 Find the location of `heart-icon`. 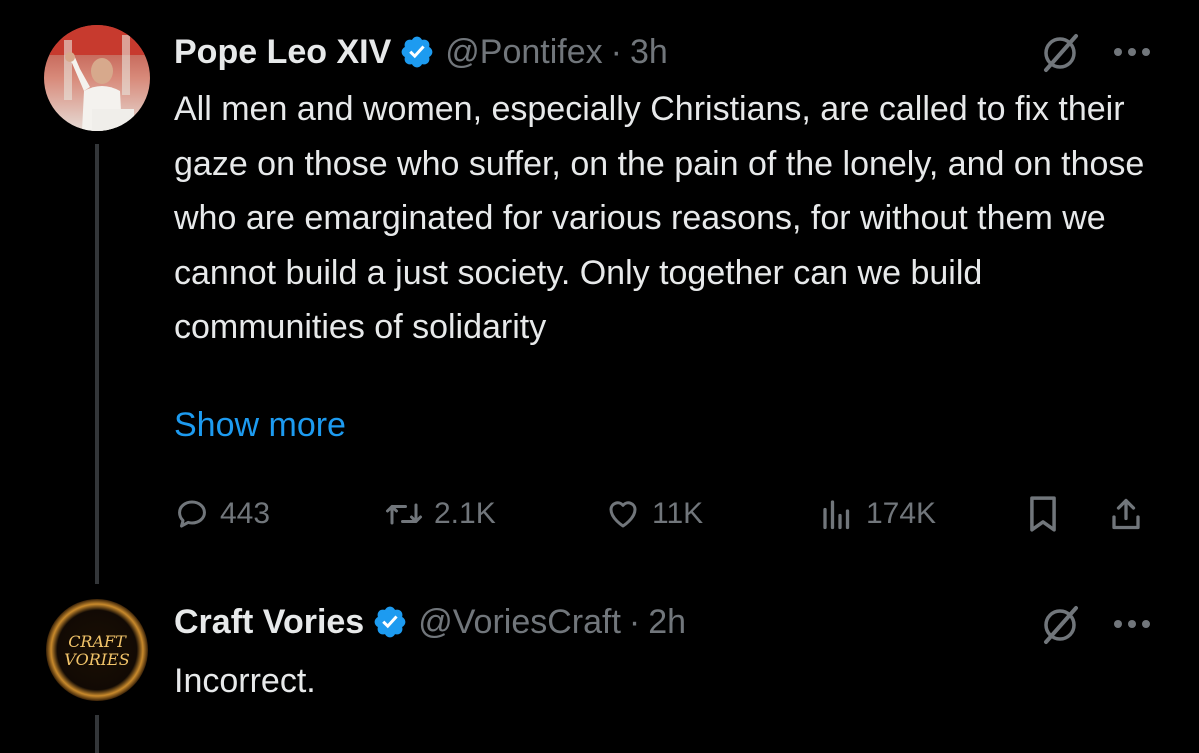

heart-icon is located at coordinates (623, 514).